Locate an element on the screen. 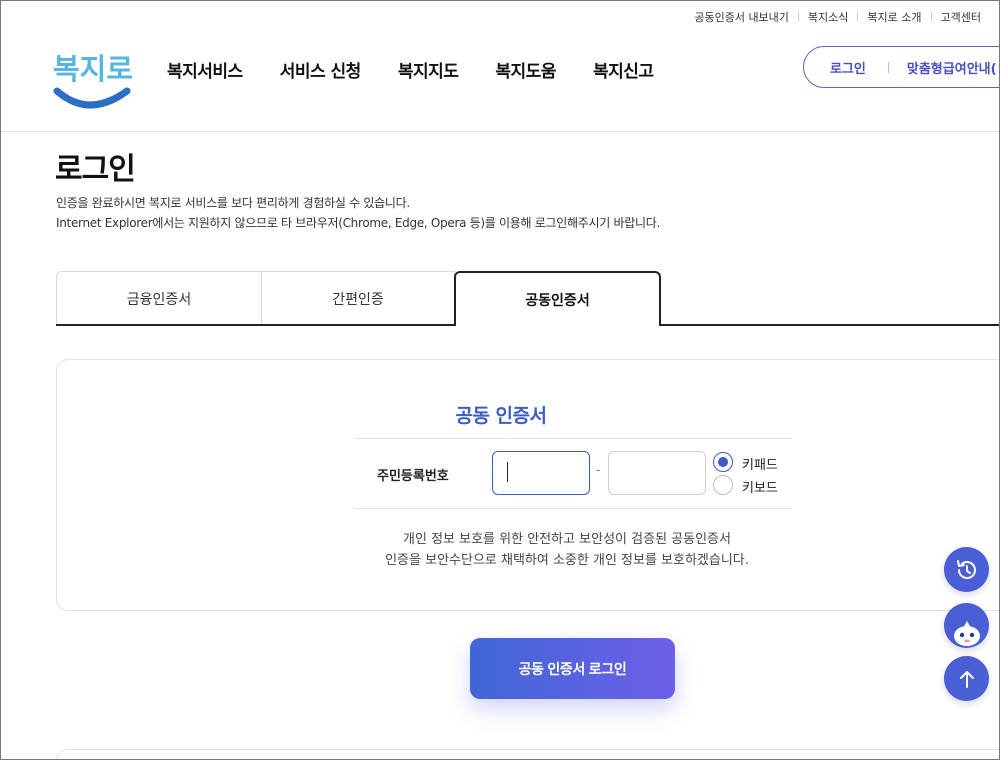  nav-welfare-map: 복지지도 is located at coordinates (428, 69).